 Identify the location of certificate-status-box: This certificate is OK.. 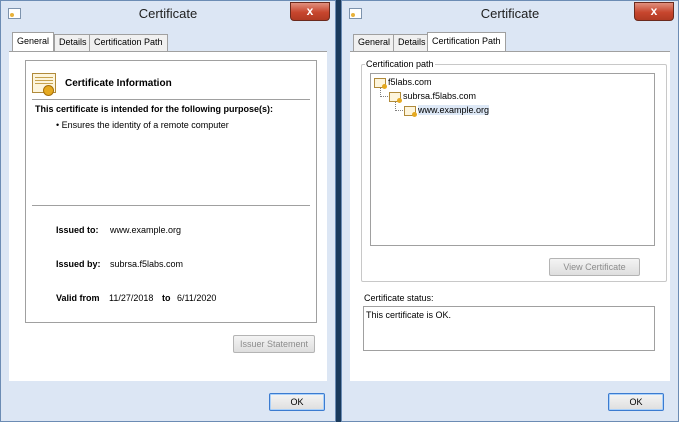
(509, 328).